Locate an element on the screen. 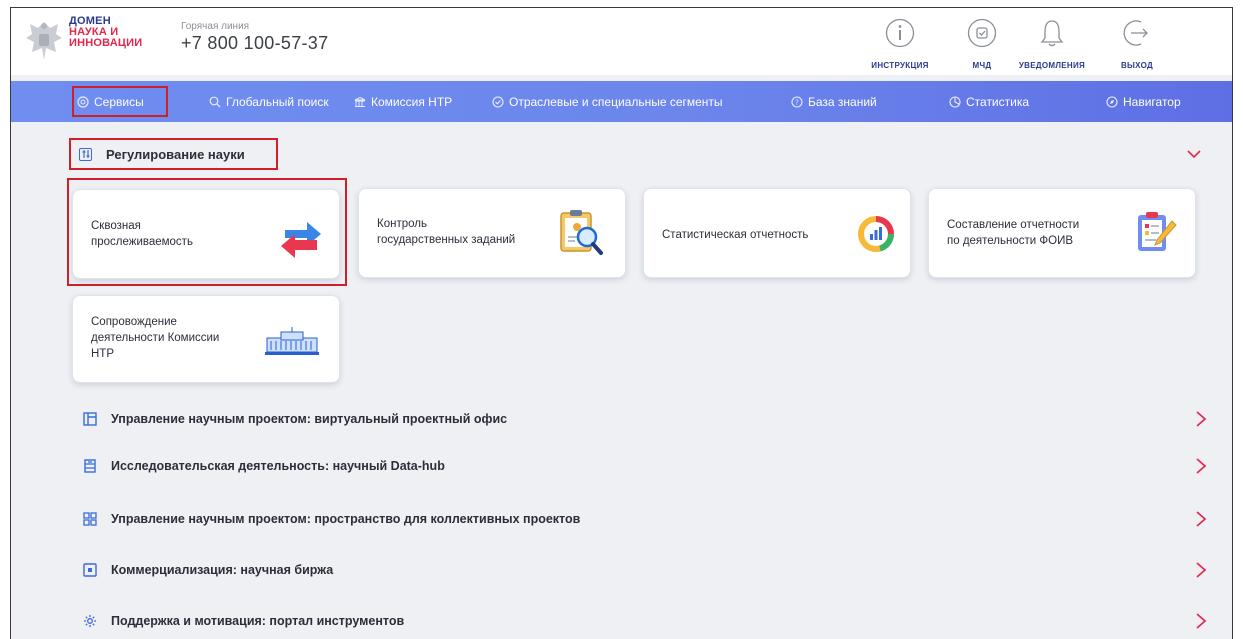  nav-label-commission: Комиссия НТР is located at coordinates (412, 101).